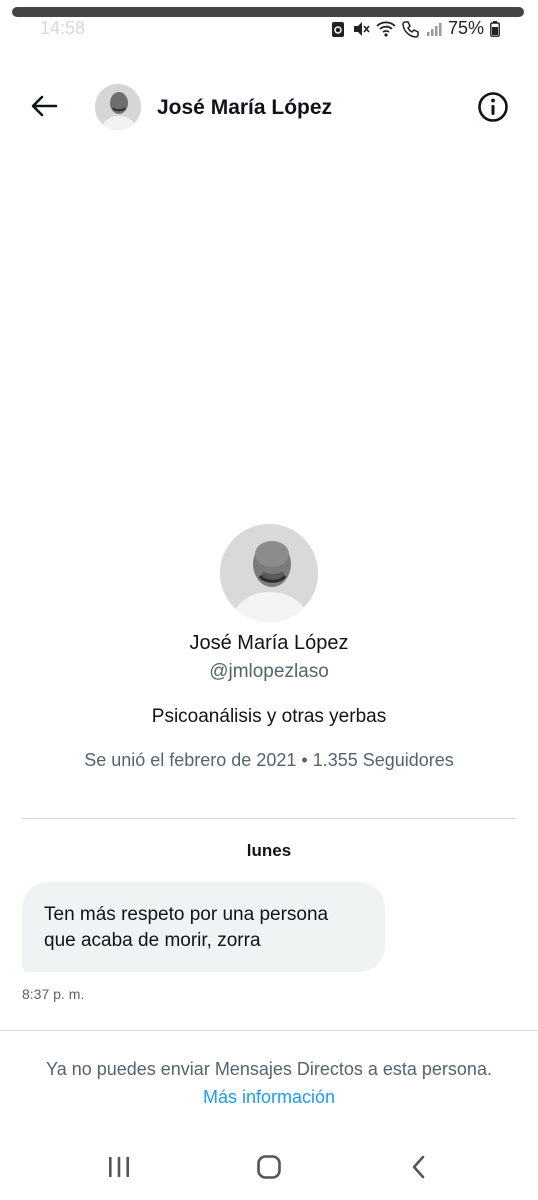 The width and height of the screenshot is (538, 1200). What do you see at coordinates (268, 12) in the screenshot?
I see `status-overlay-bar` at bounding box center [268, 12].